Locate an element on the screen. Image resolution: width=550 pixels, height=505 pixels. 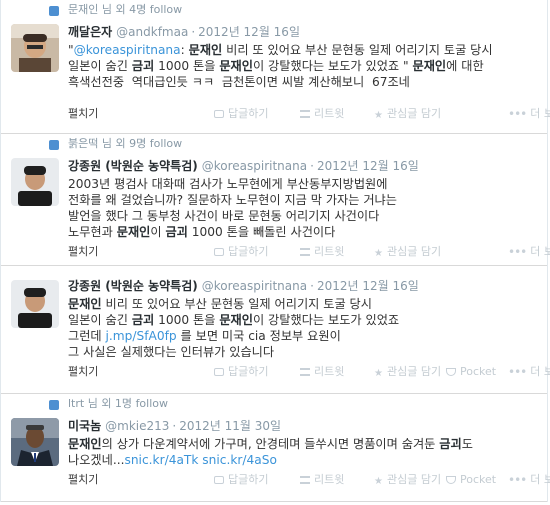
text-segment: 비리 또 있어요 부산 문현동 일제 어리기지 토굴 당시 is located at coordinates (357, 50).